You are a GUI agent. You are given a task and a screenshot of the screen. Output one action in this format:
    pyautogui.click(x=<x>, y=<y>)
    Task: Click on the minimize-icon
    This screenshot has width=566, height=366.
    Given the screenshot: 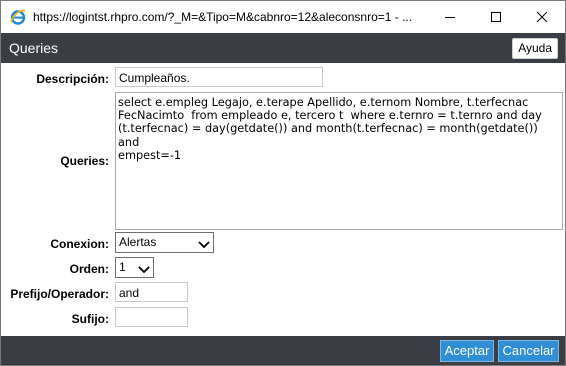 What is the action you would take?
    pyautogui.click(x=450, y=17)
    